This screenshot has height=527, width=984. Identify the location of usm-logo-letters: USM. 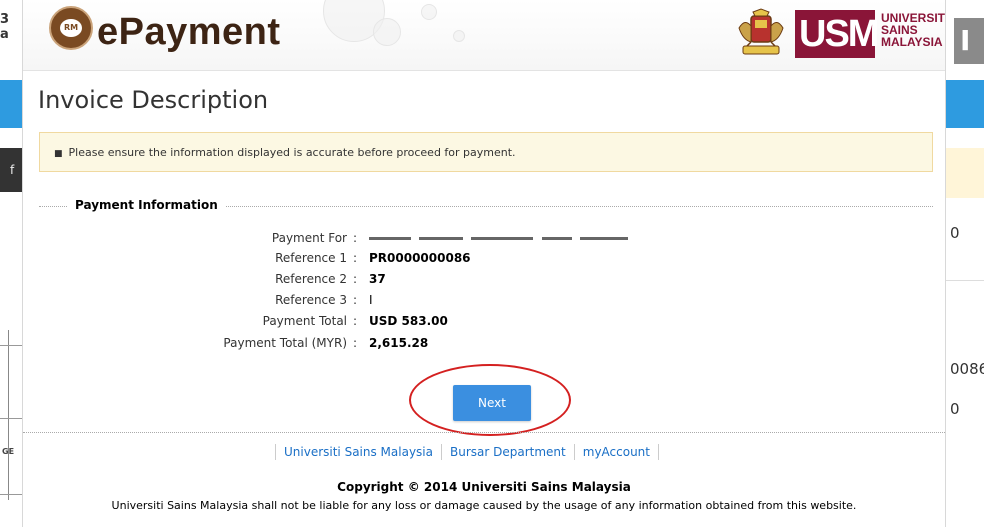
(839, 34).